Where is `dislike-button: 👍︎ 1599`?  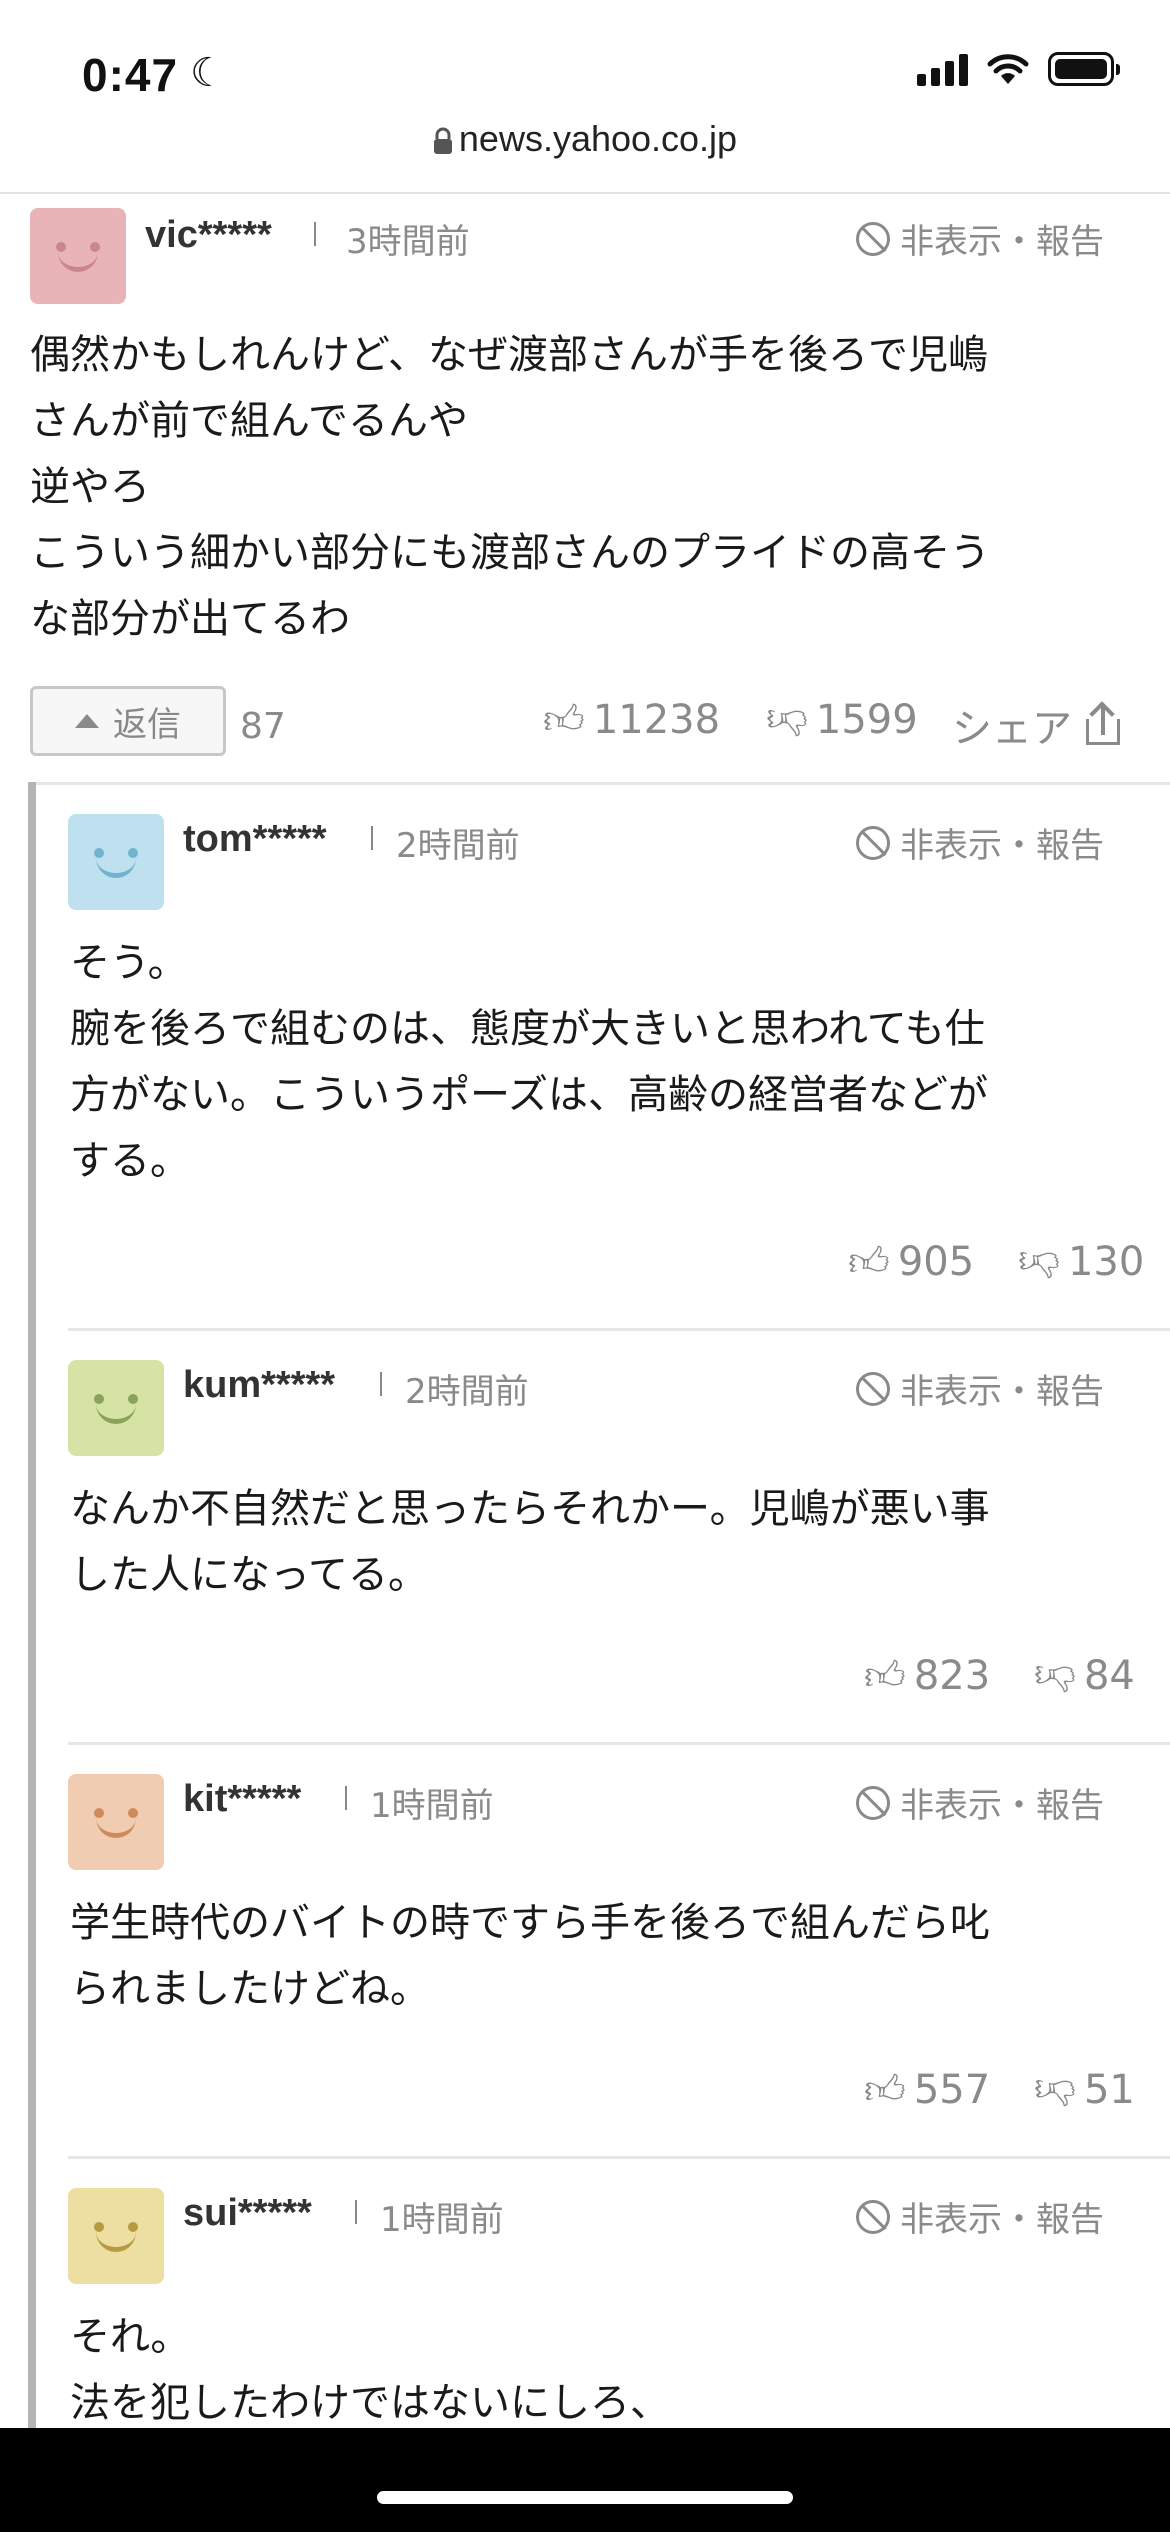 dislike-button: 👍︎ 1599 is located at coordinates (842, 720).